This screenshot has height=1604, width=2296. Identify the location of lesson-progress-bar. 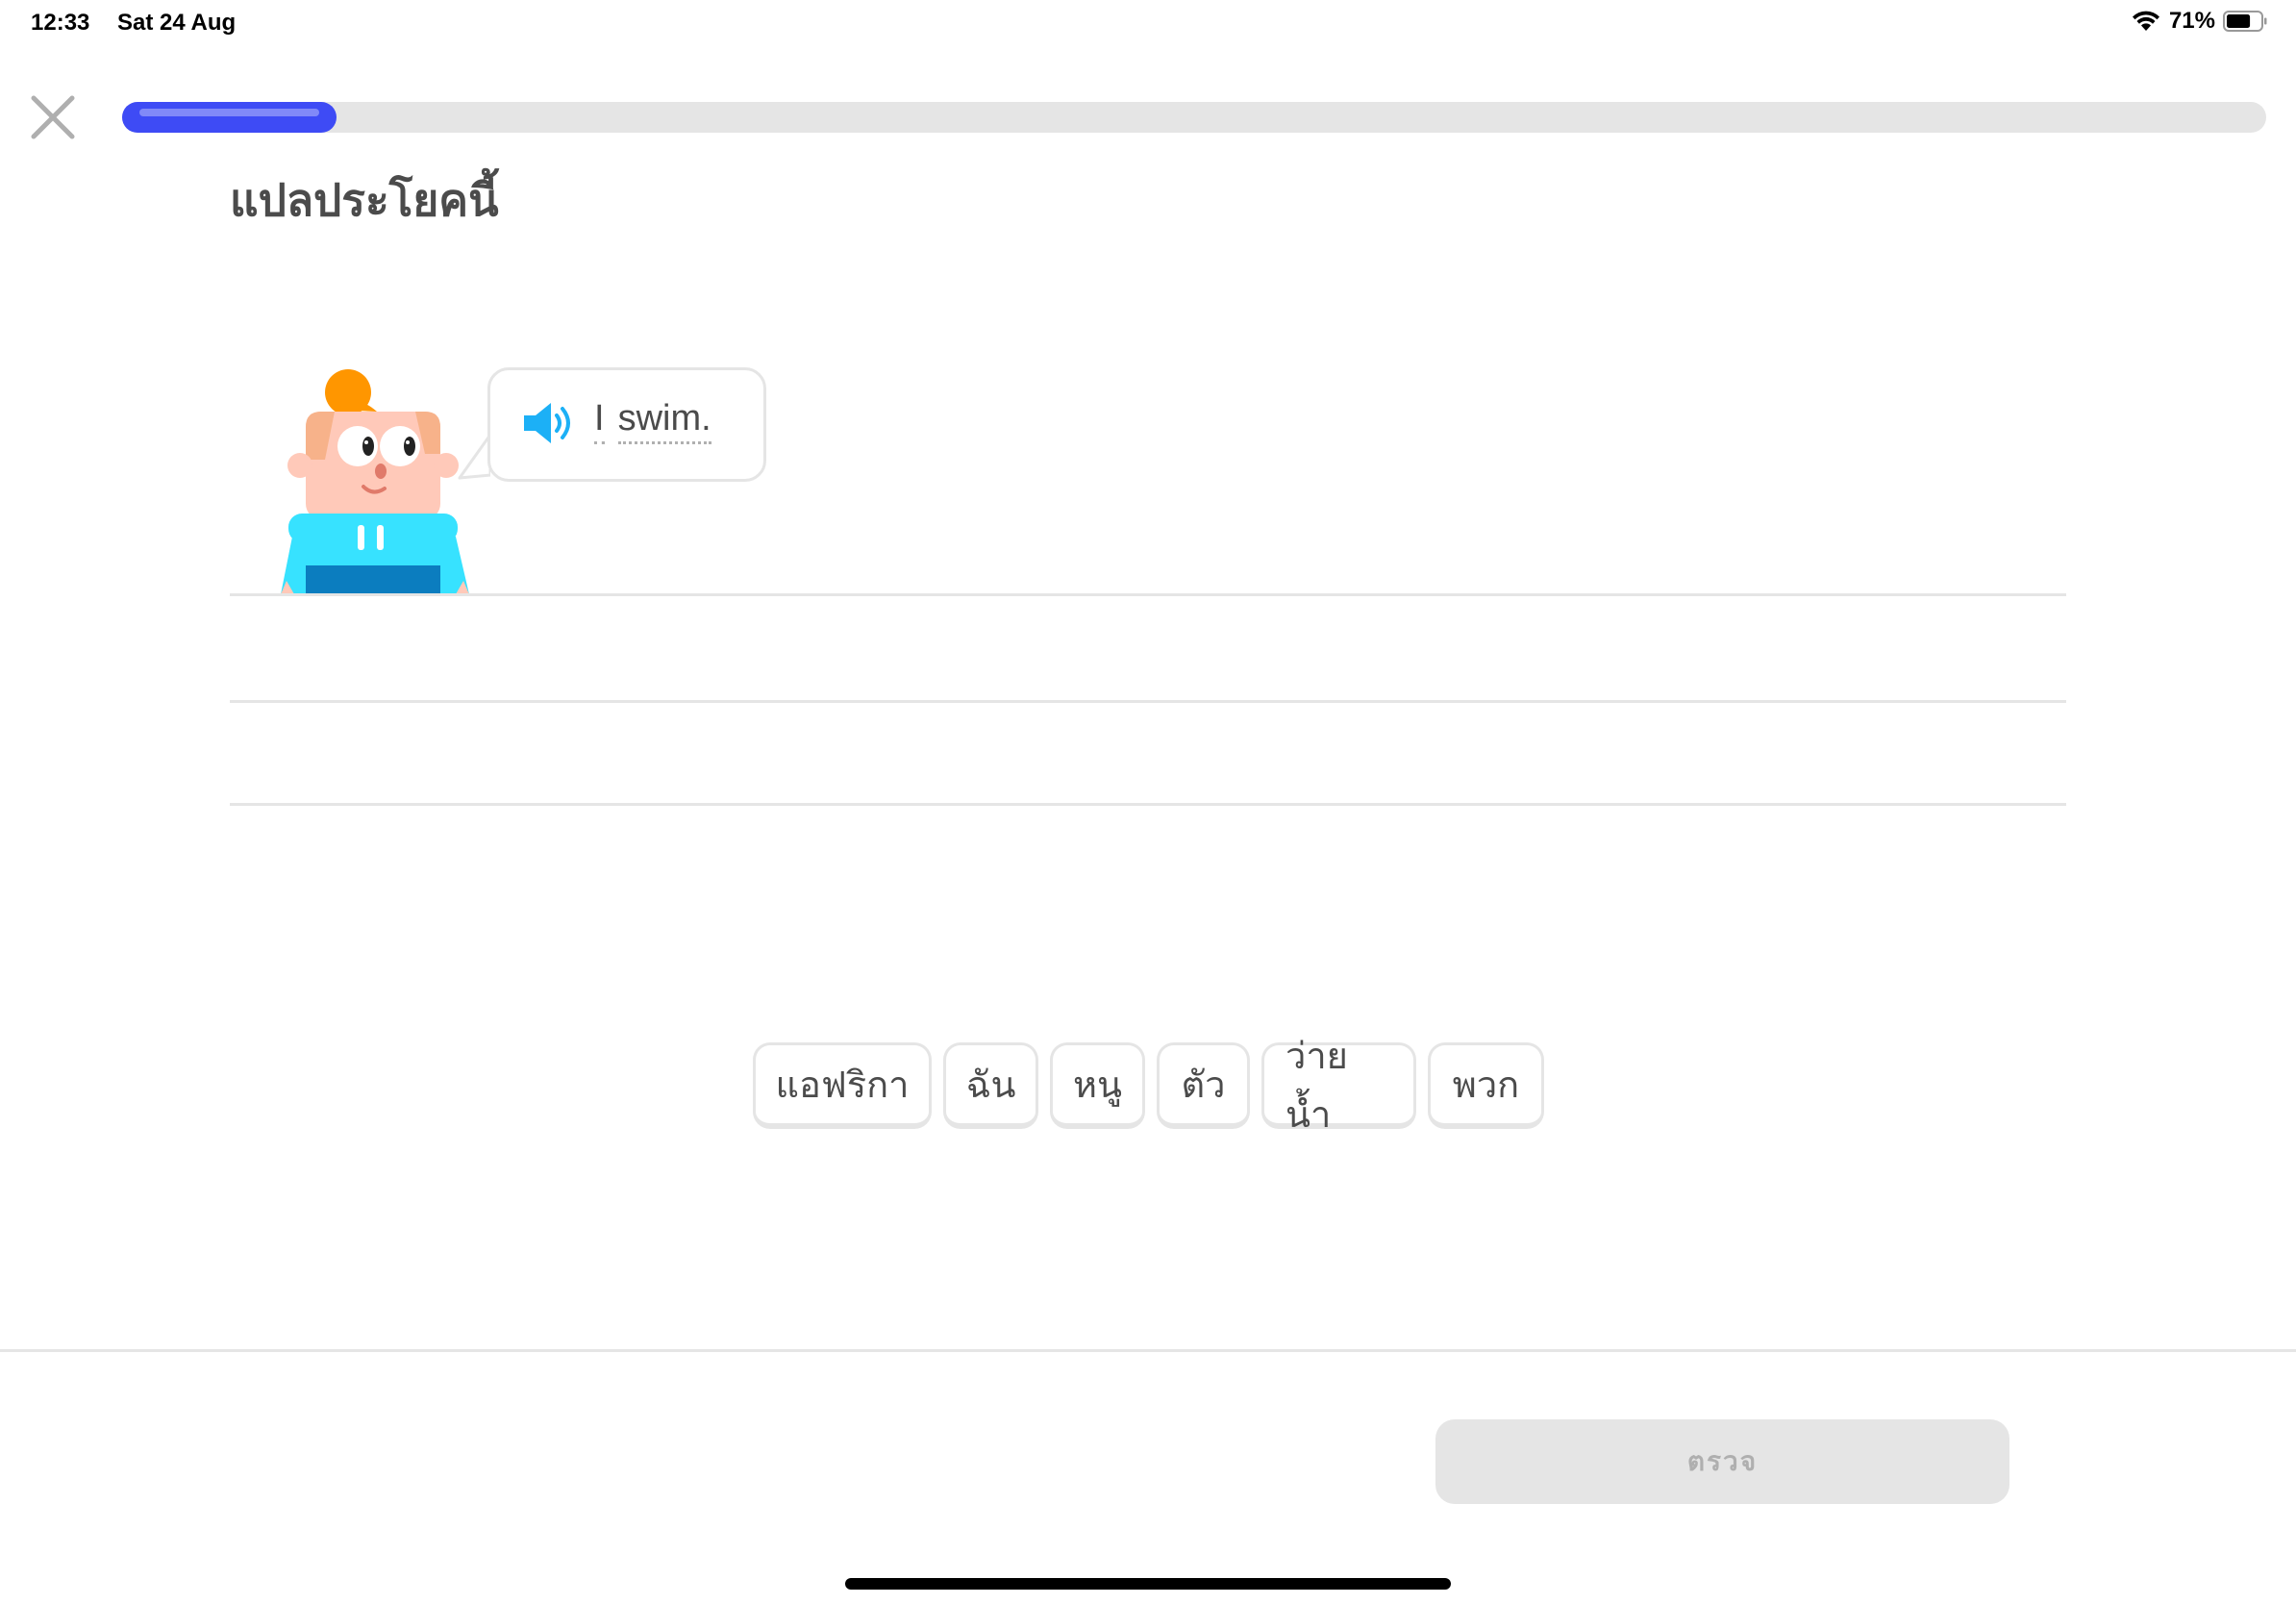
(1194, 117).